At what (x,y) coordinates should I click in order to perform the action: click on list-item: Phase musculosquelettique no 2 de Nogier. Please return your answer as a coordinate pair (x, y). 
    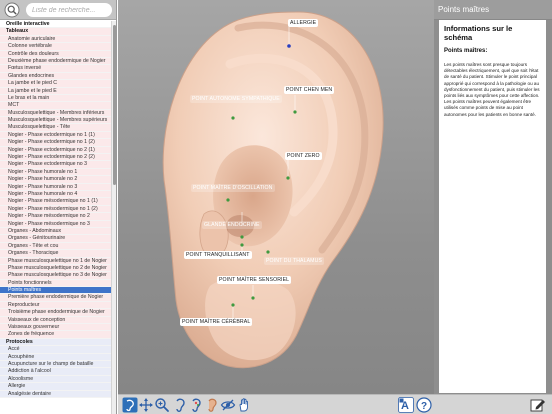
    Looking at the image, I should click on (55, 268).